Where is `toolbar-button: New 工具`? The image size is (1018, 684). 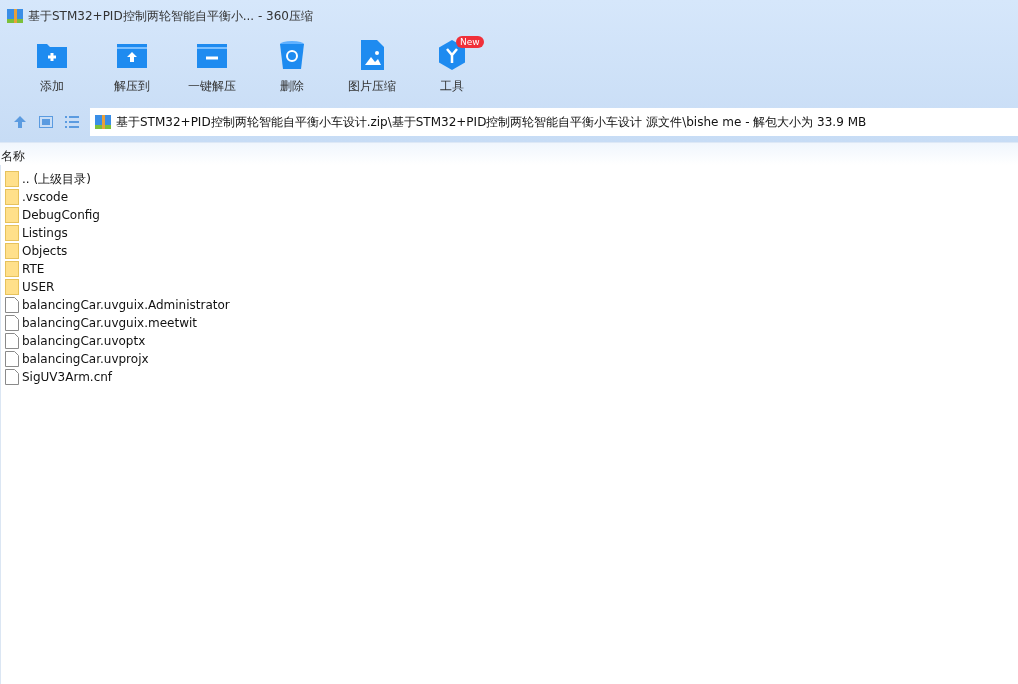 toolbar-button: New 工具 is located at coordinates (452, 71).